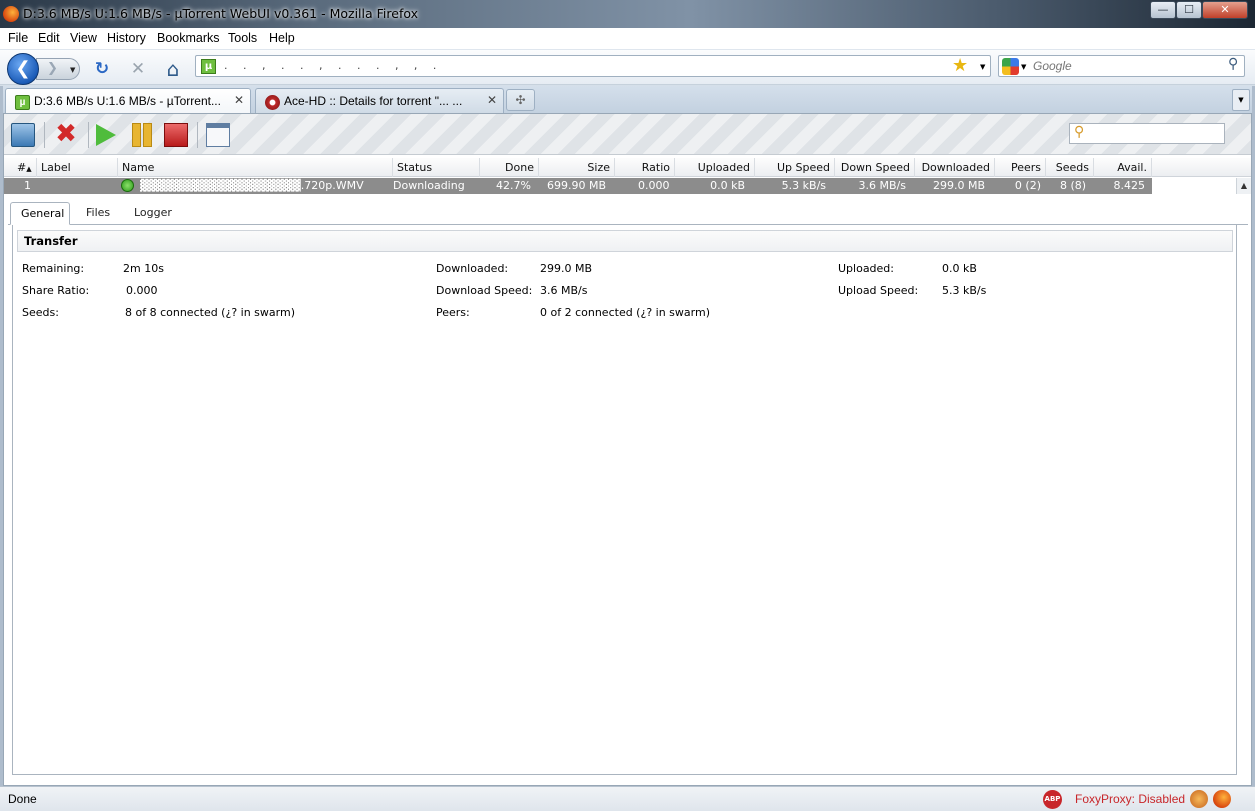  What do you see at coordinates (1052, 66) in the screenshot?
I see `search-placeholder: Google` at bounding box center [1052, 66].